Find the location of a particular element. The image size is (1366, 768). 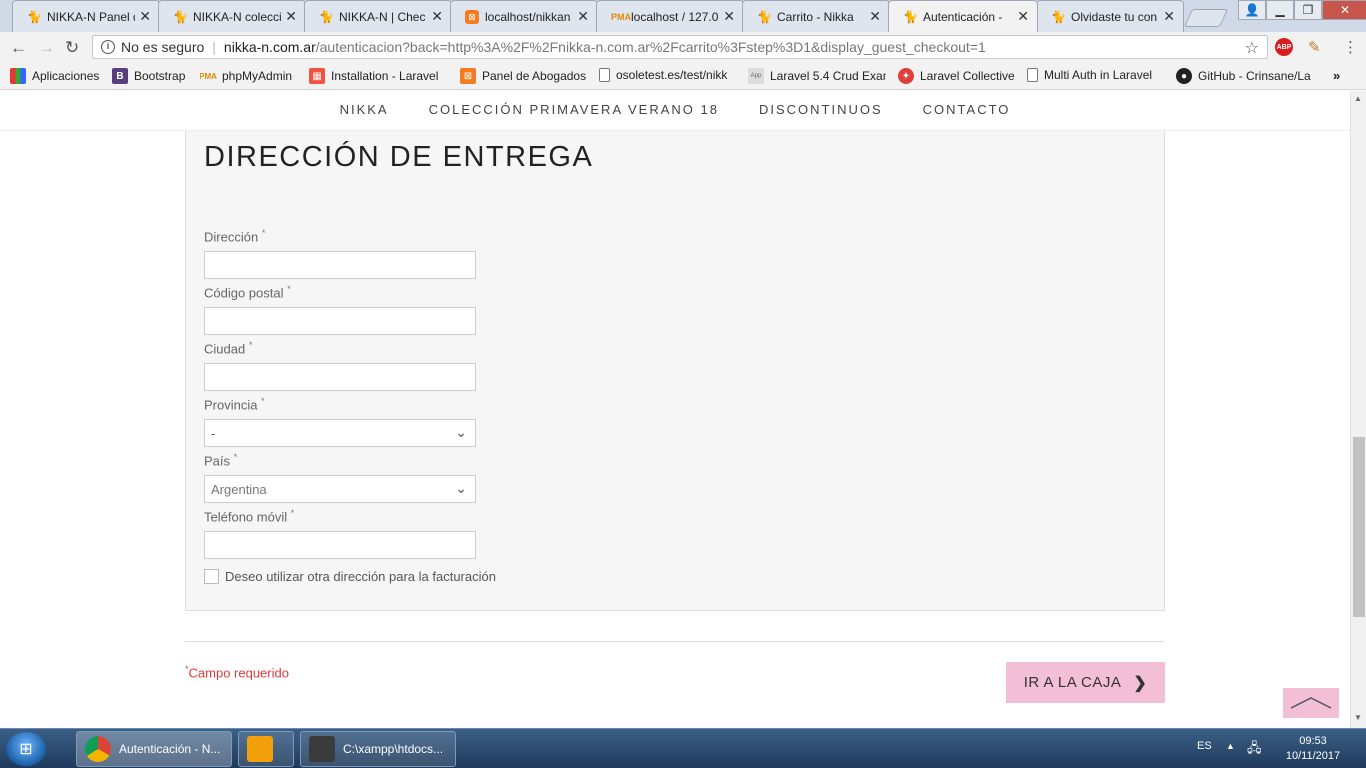

tab-3: 🐈 NIKKA-N | Chec ✕ is located at coordinates (378, 16).